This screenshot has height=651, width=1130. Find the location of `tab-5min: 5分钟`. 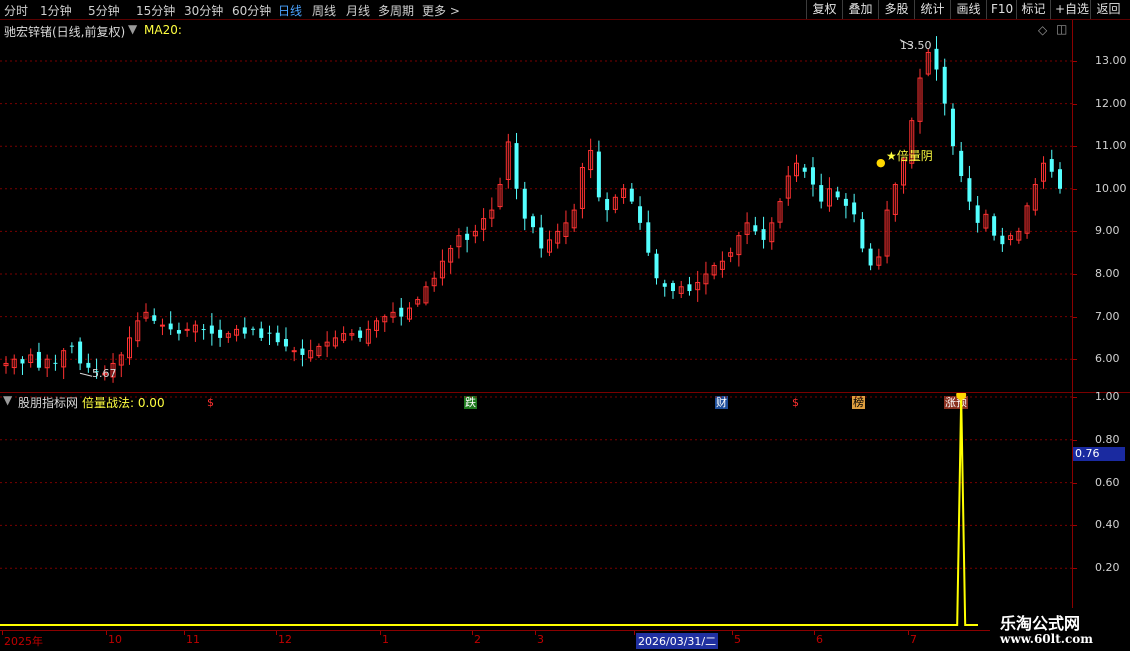

tab-5min: 5分钟 is located at coordinates (104, 10).